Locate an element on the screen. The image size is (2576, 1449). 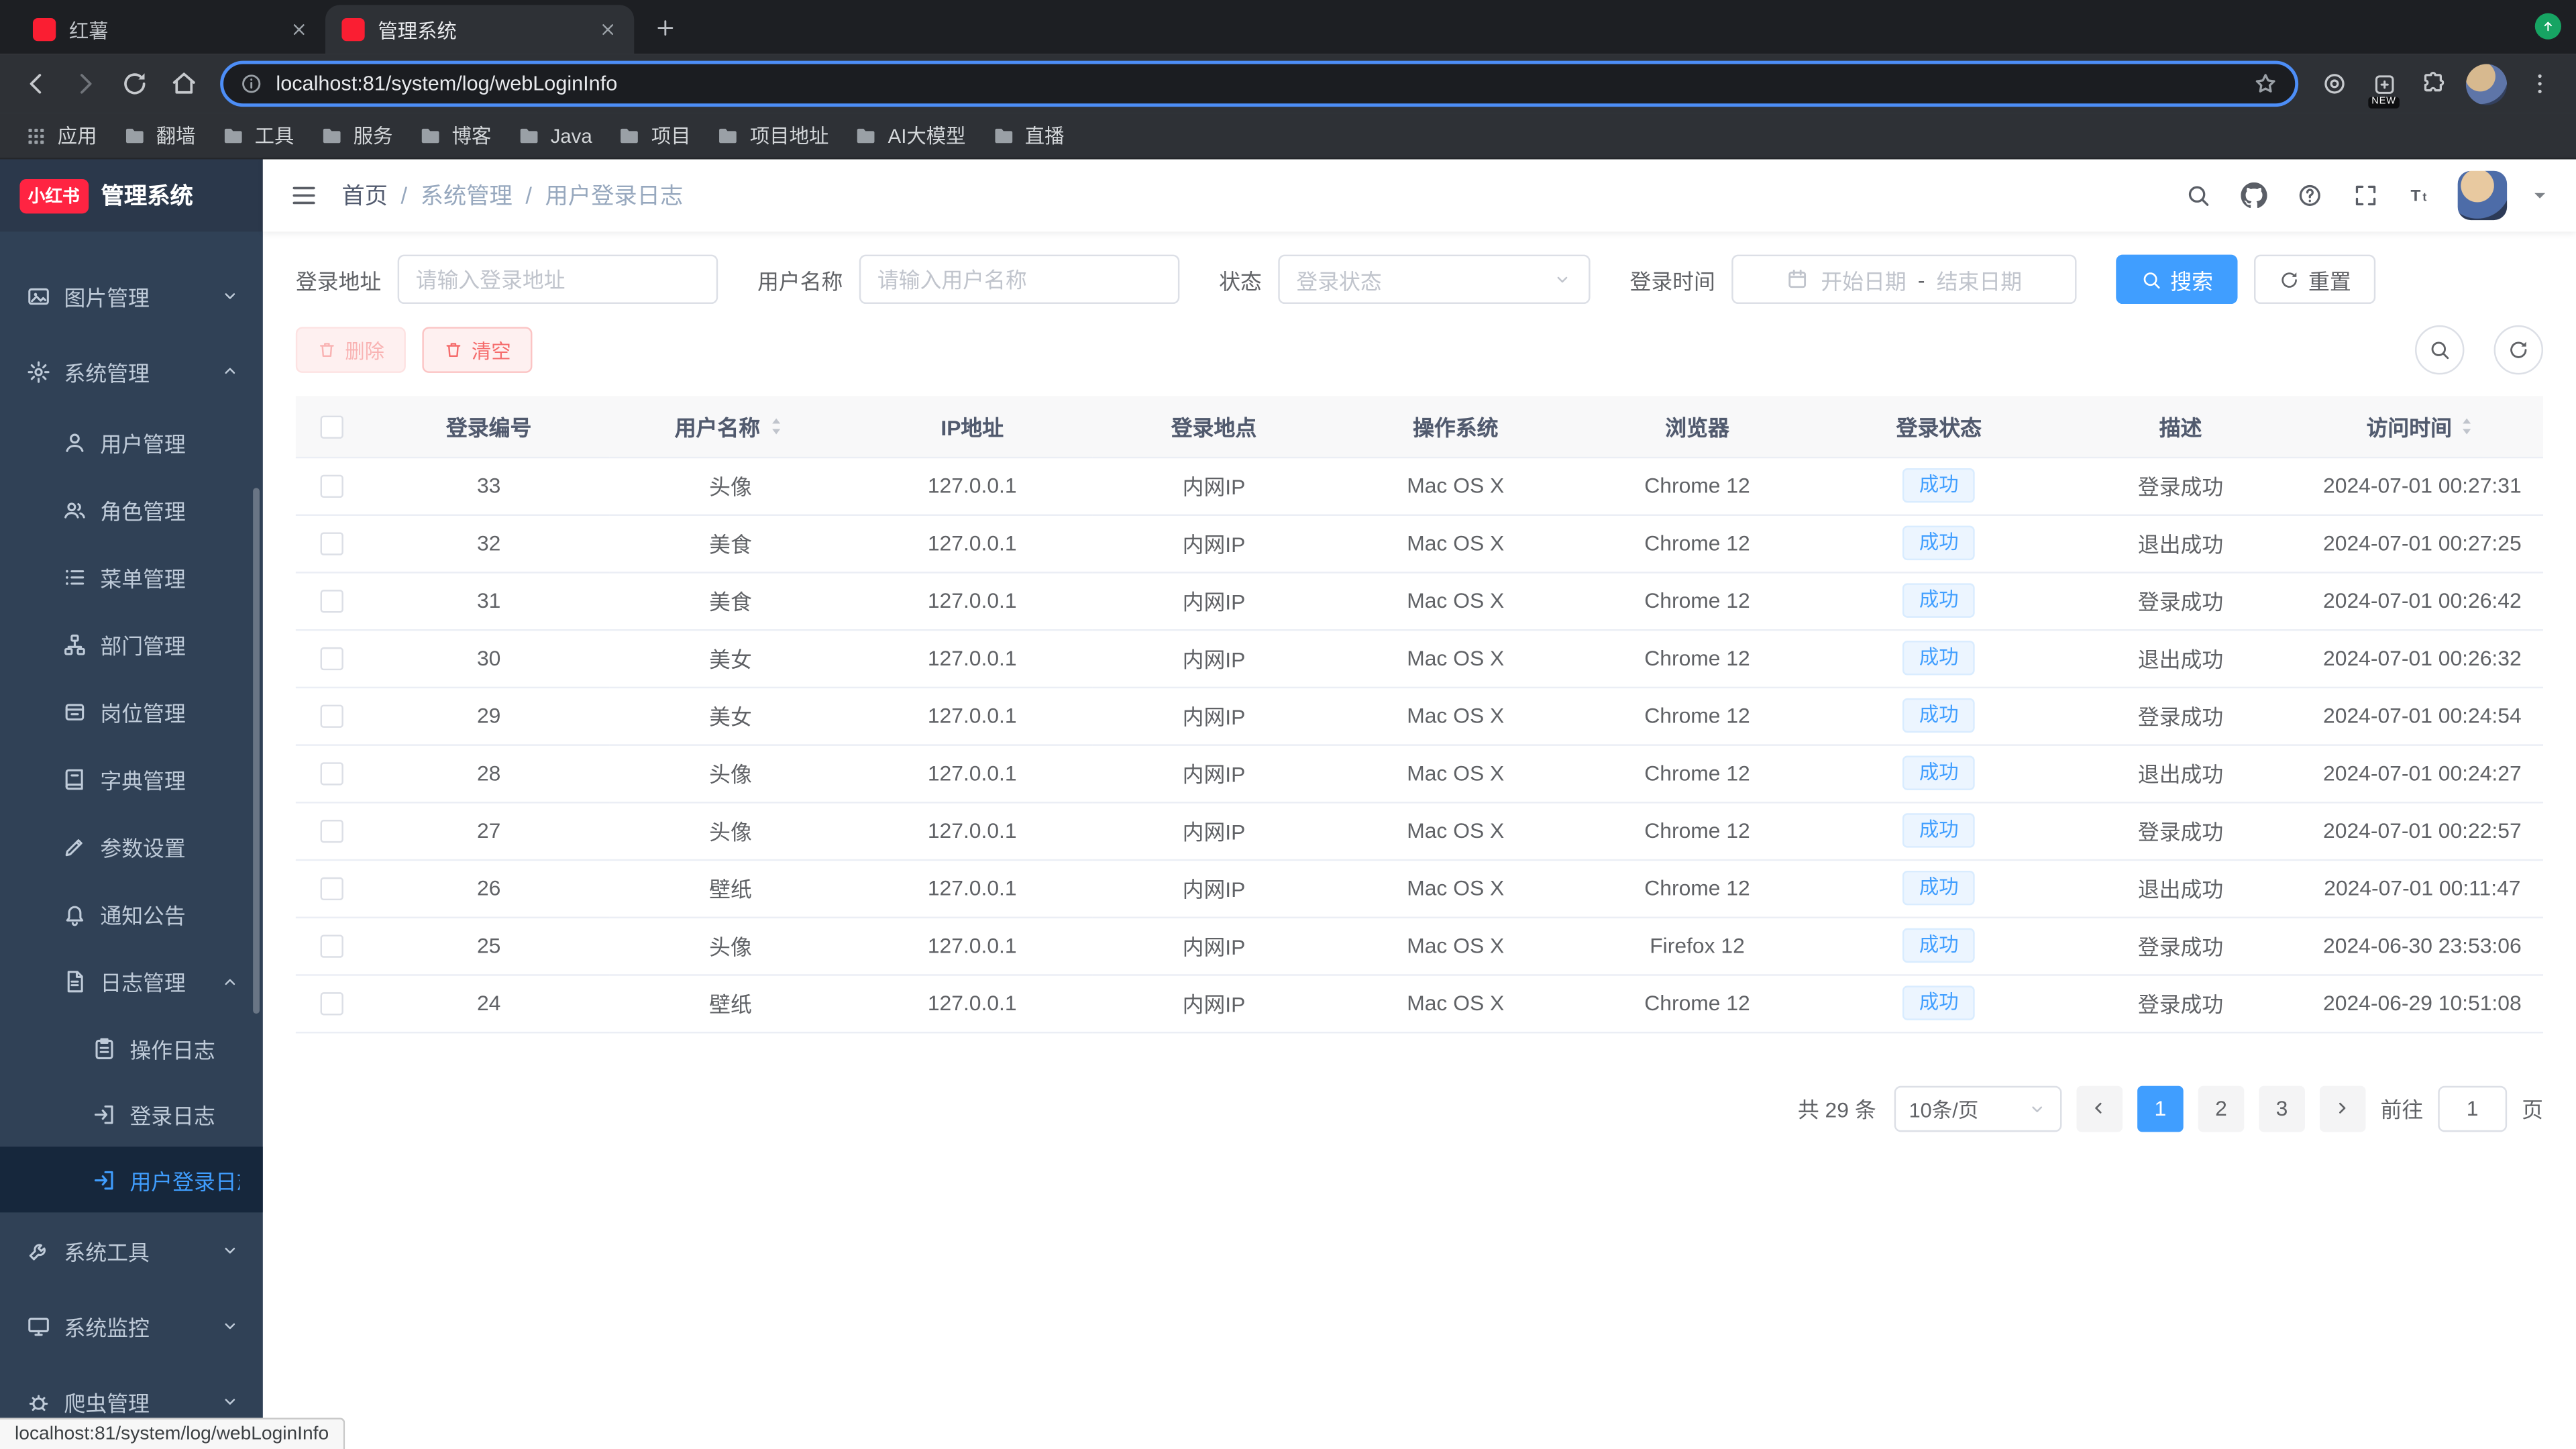
address-bar: localhost:81/system/log/webLoginInfo is located at coordinates (1259, 83).